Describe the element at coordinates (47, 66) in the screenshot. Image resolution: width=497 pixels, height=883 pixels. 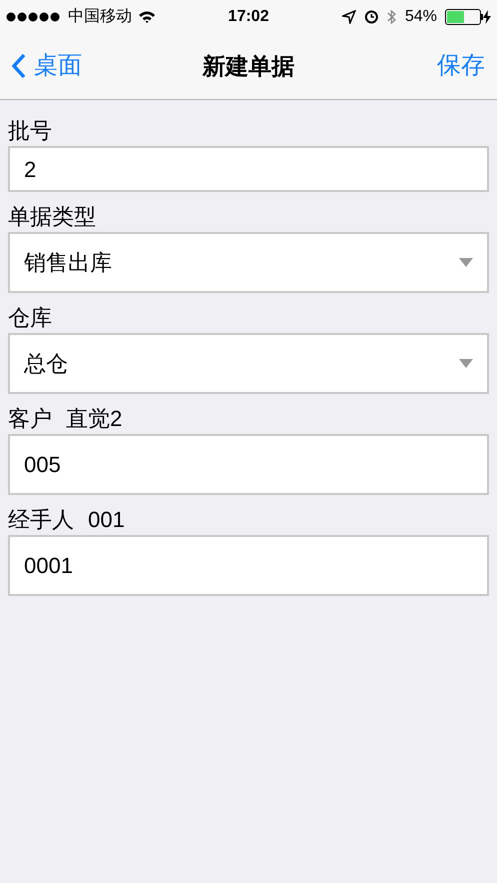
I see `back-button: 桌面` at that location.